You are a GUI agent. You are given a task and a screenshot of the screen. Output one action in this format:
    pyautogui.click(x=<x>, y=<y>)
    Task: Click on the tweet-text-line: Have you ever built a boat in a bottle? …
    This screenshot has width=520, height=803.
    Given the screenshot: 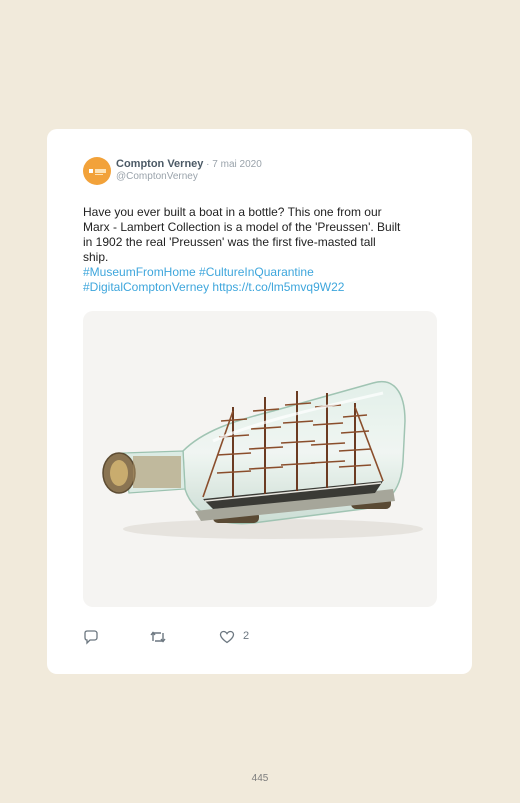 What is the action you would take?
    pyautogui.click(x=232, y=212)
    